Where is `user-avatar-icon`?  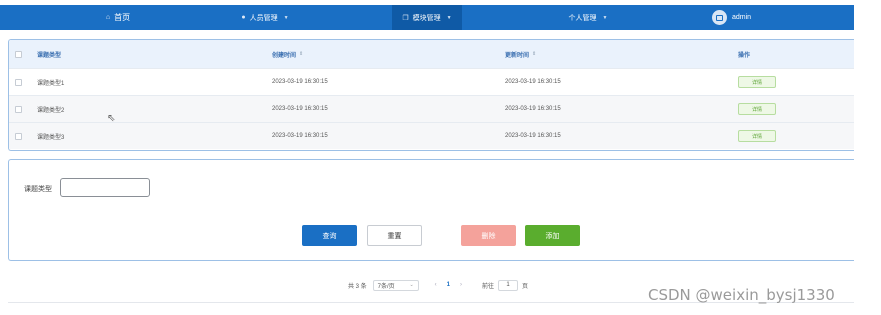 user-avatar-icon is located at coordinates (719, 17).